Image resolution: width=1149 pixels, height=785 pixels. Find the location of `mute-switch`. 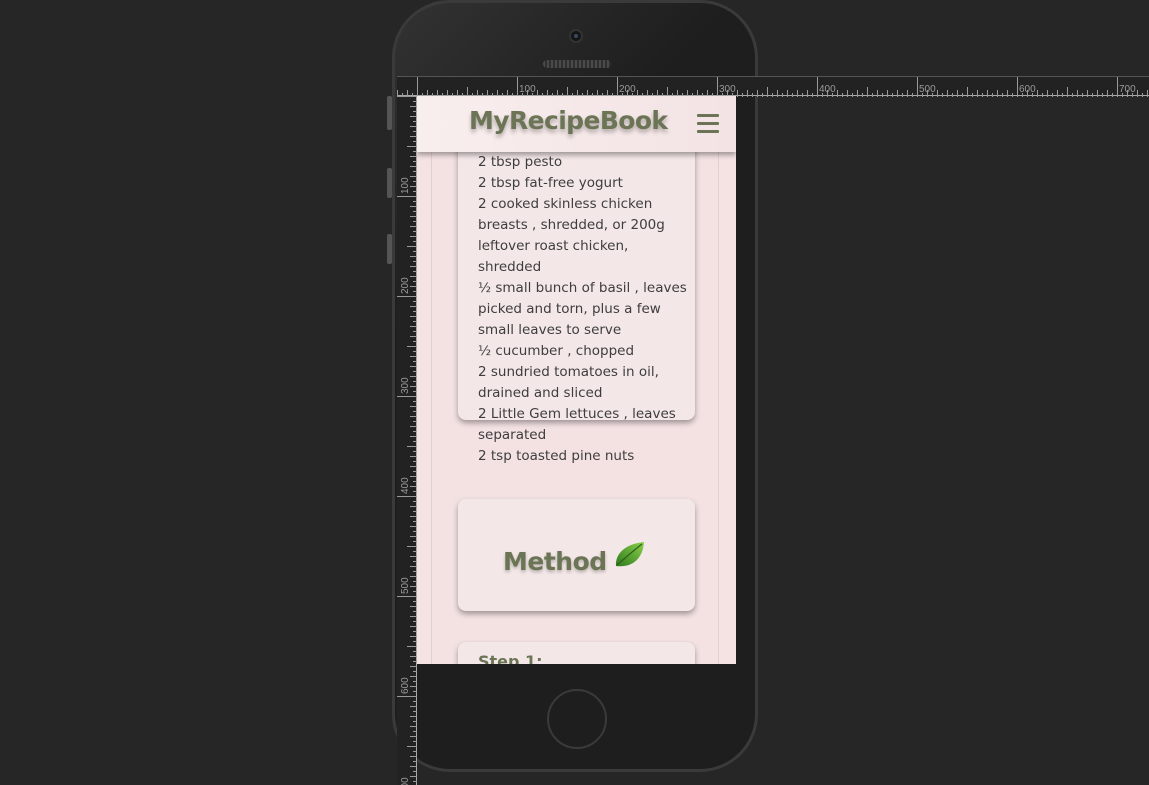

mute-switch is located at coordinates (389, 113).